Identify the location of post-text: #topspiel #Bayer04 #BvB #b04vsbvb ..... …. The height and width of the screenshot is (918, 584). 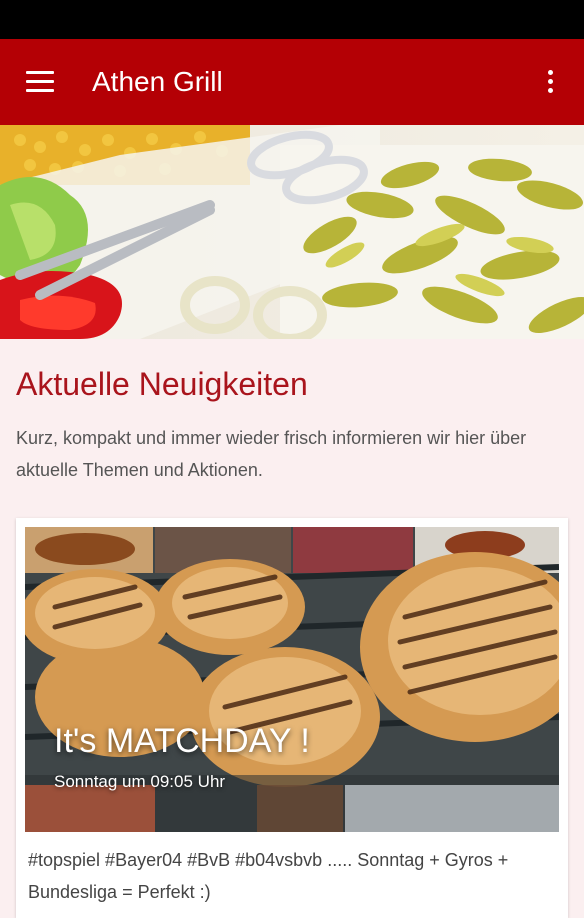
(268, 876).